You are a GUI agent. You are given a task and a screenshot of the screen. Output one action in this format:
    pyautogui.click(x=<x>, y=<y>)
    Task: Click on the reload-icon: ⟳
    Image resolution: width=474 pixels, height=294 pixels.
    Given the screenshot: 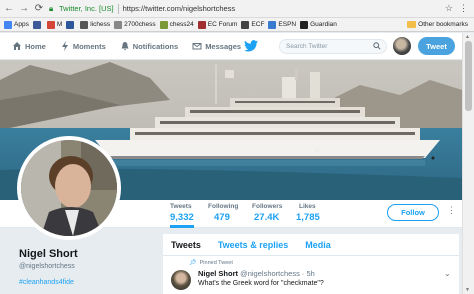 What is the action you would take?
    pyautogui.click(x=39, y=9)
    